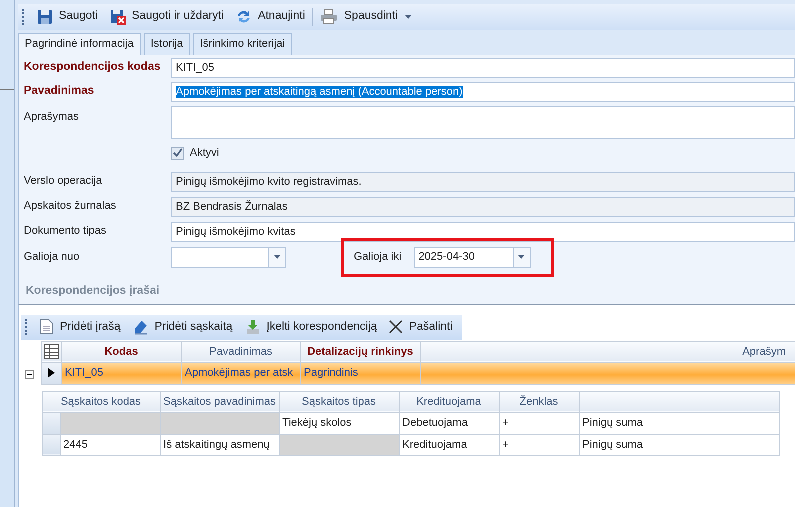  I want to click on table-cell: KITI_05, so click(122, 373).